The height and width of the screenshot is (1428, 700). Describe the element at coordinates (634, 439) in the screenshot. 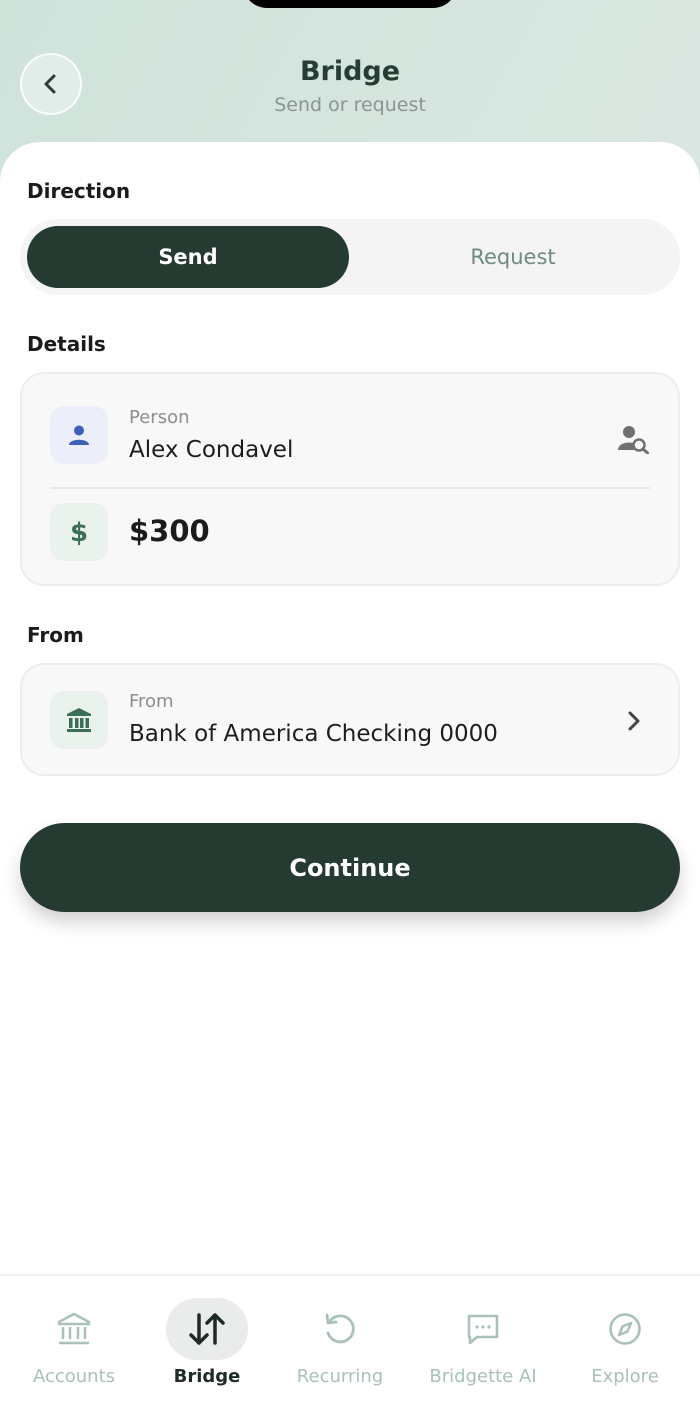

I see `contact-search-icon` at that location.